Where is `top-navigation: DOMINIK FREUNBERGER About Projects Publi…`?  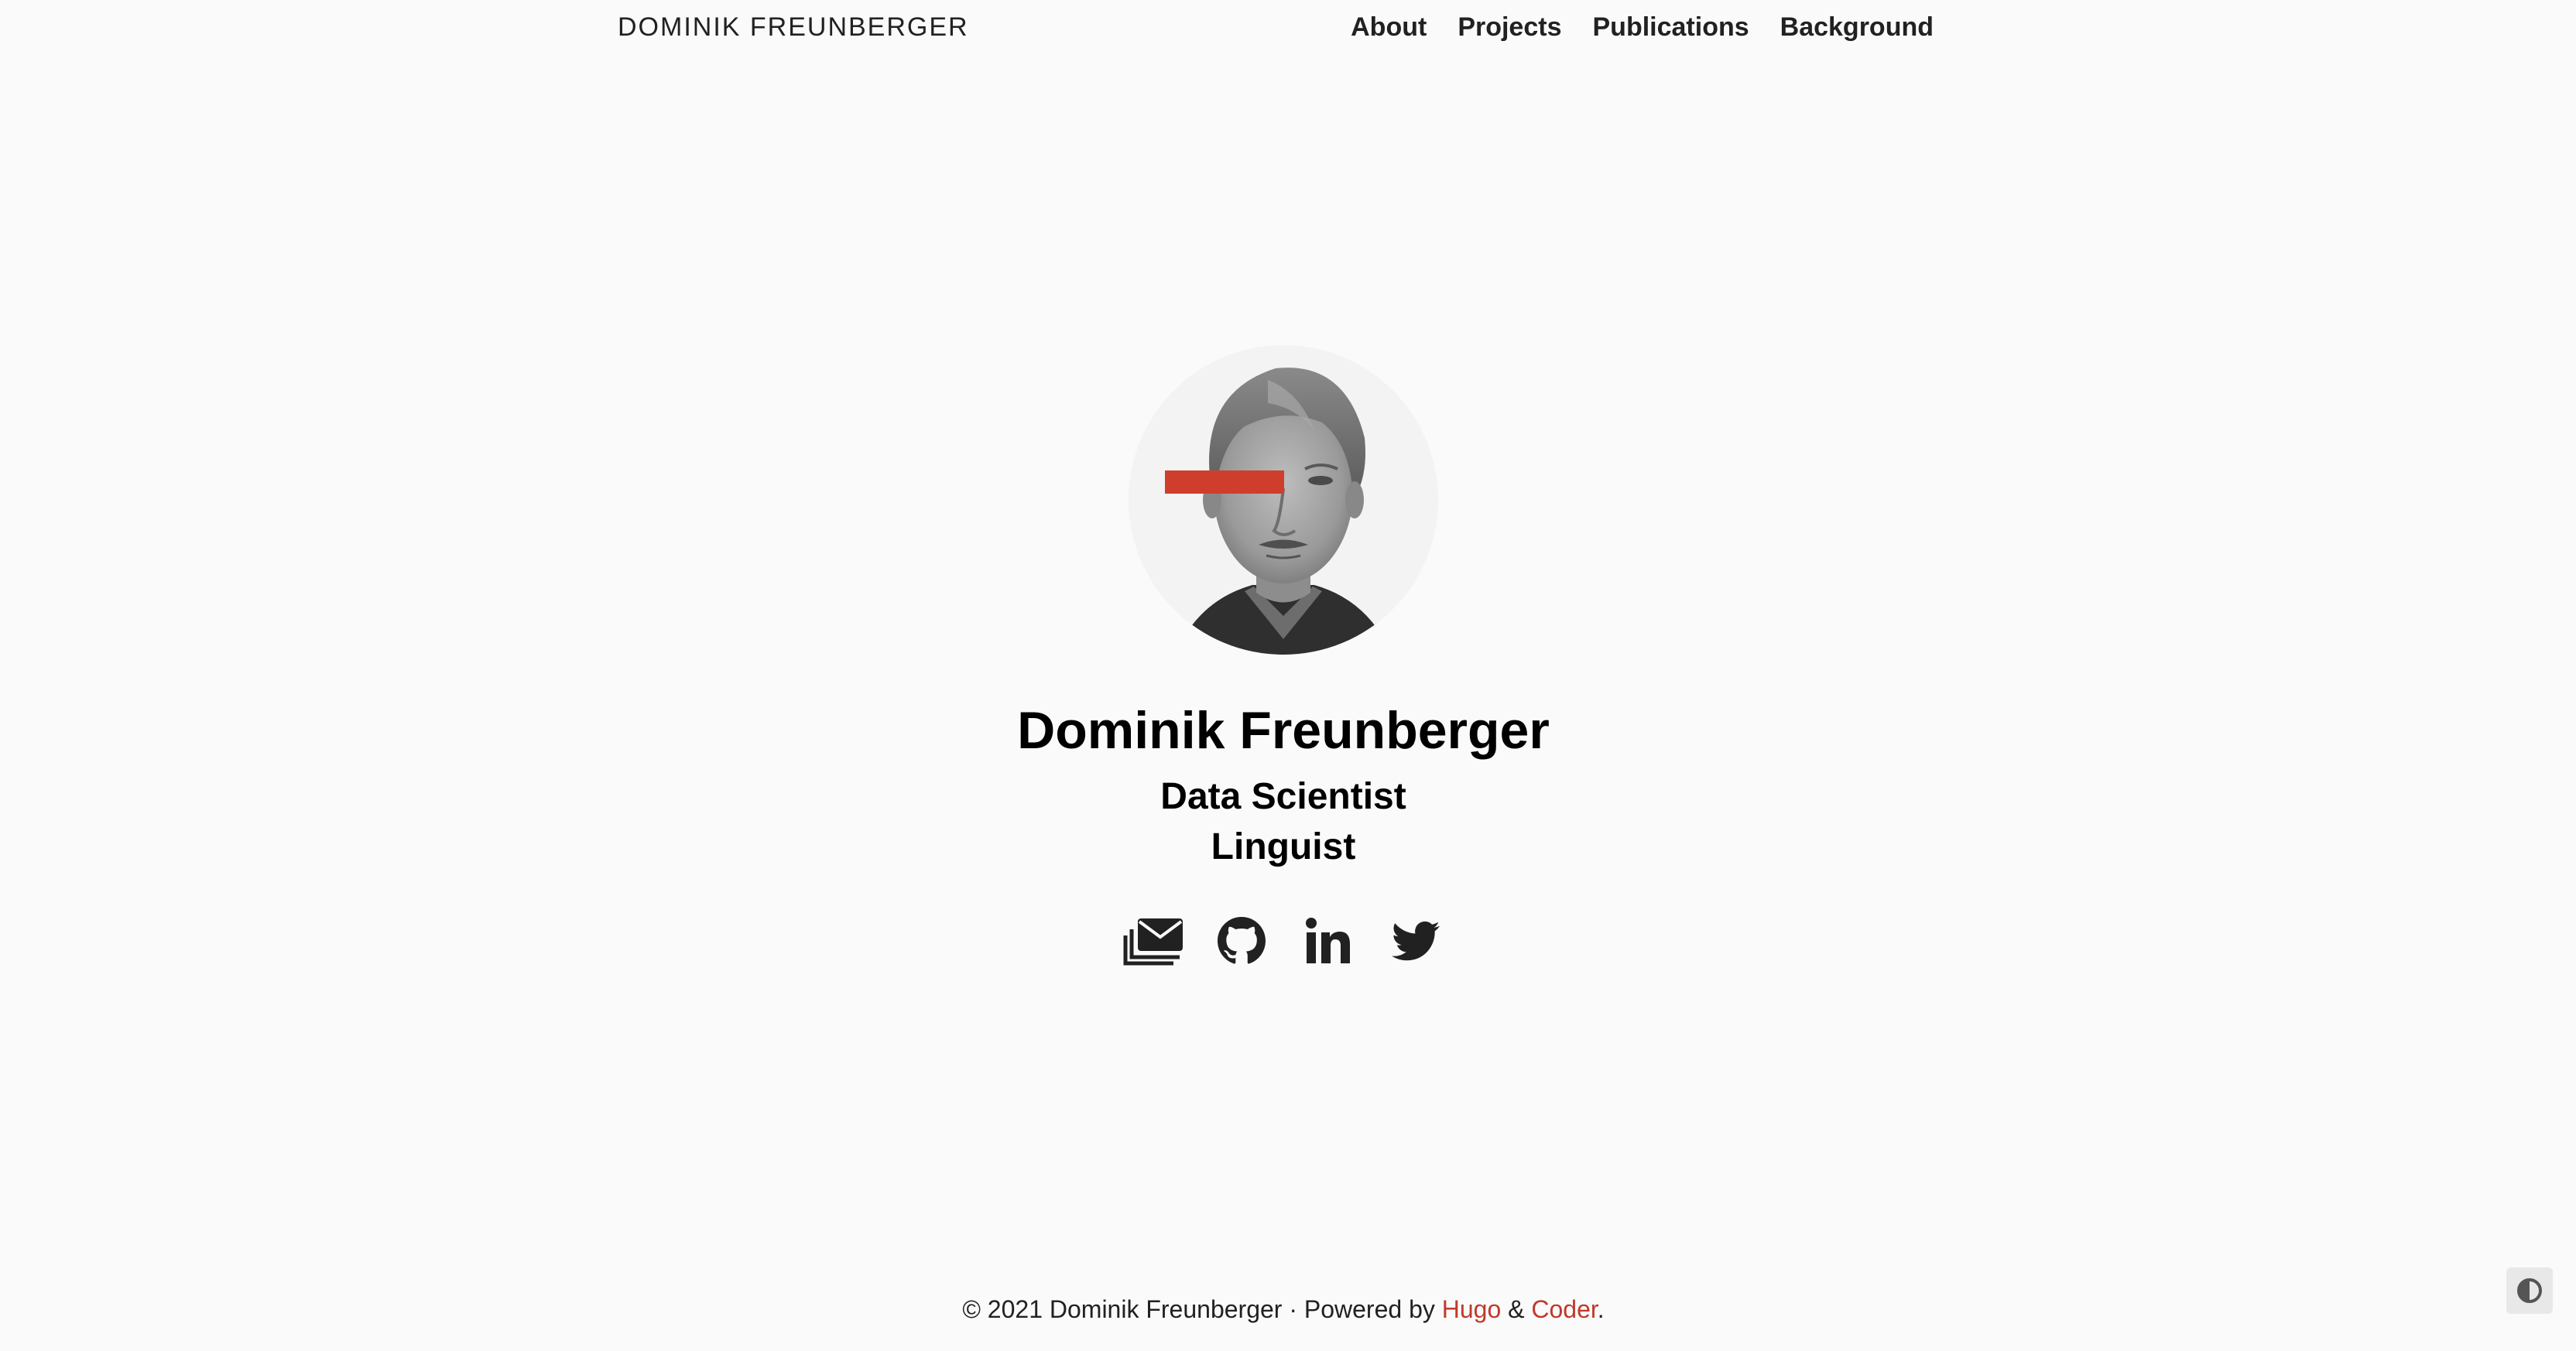 top-navigation: DOMINIK FREUNBERGER About Projects Publi… is located at coordinates (1288, 31).